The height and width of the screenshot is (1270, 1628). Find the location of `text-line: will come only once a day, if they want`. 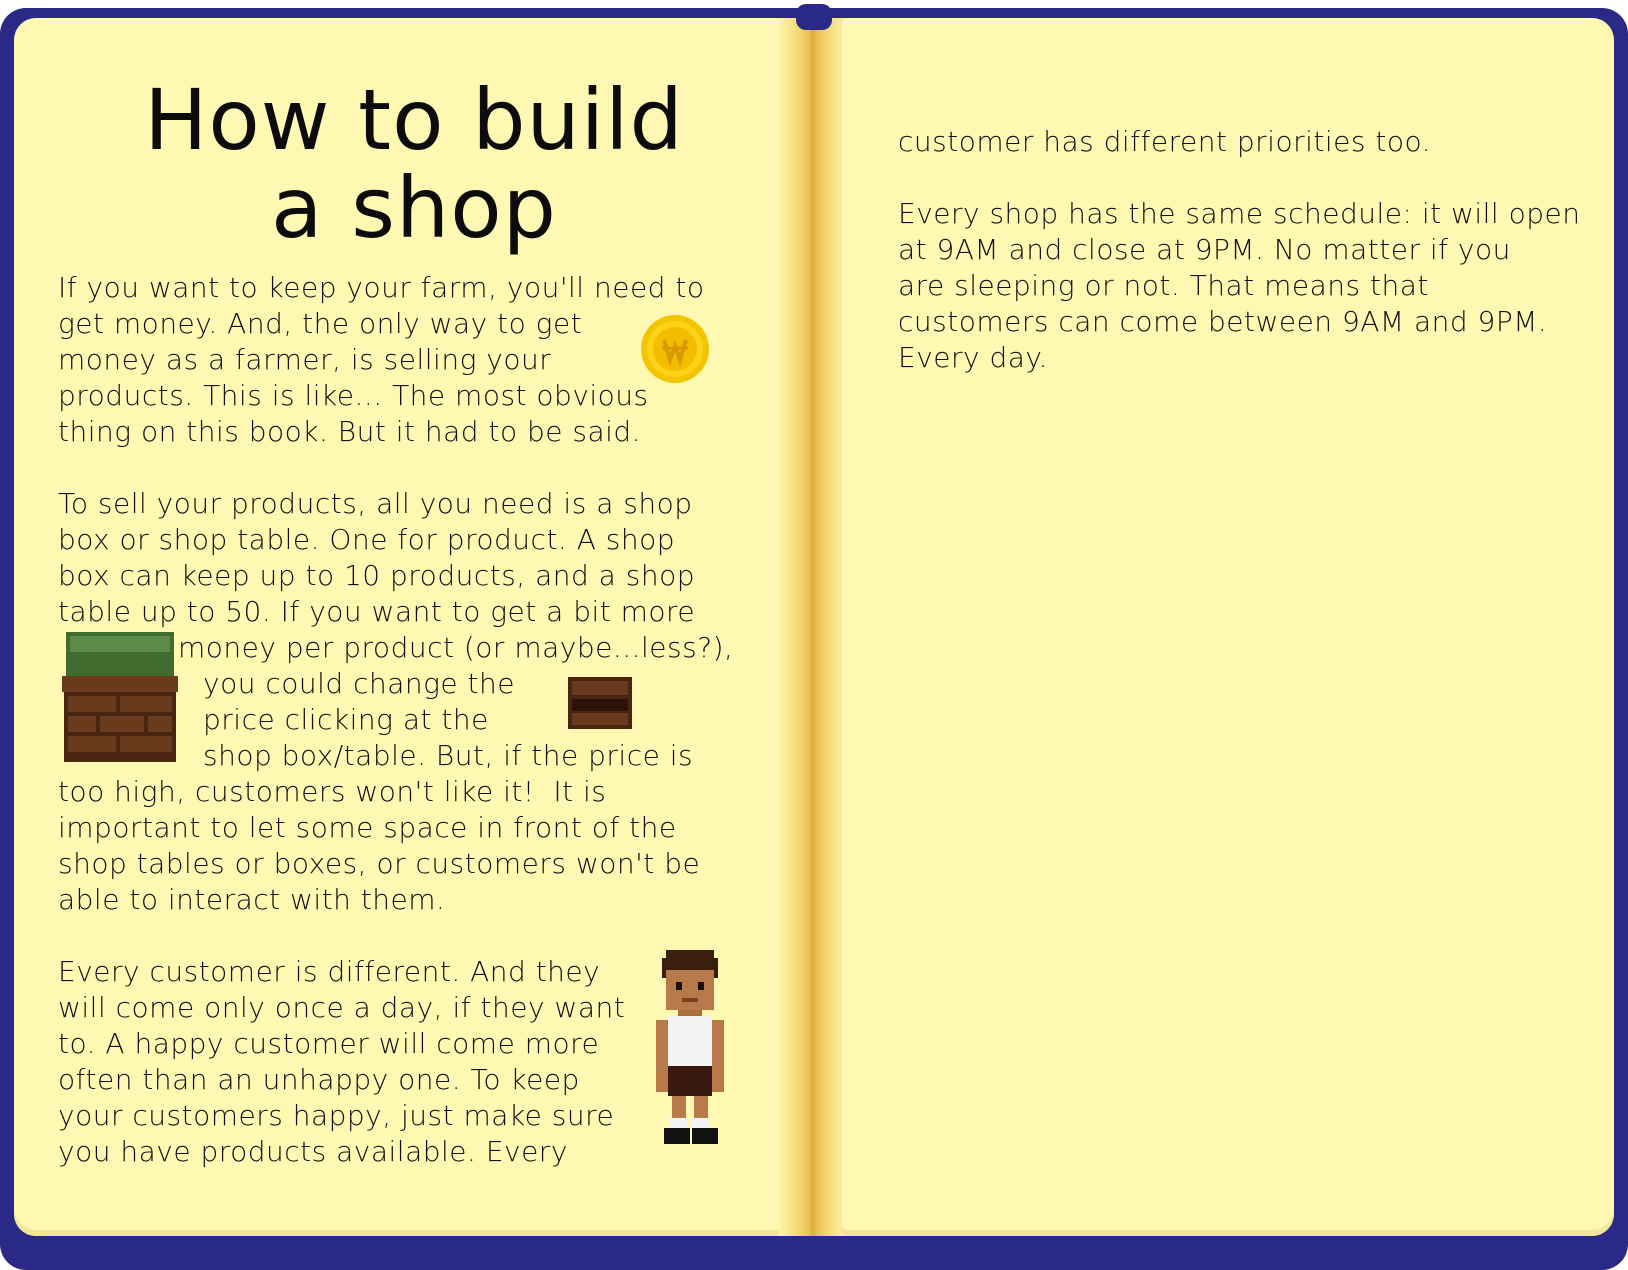

text-line: will come only once a day, if they want is located at coordinates (342, 1007).